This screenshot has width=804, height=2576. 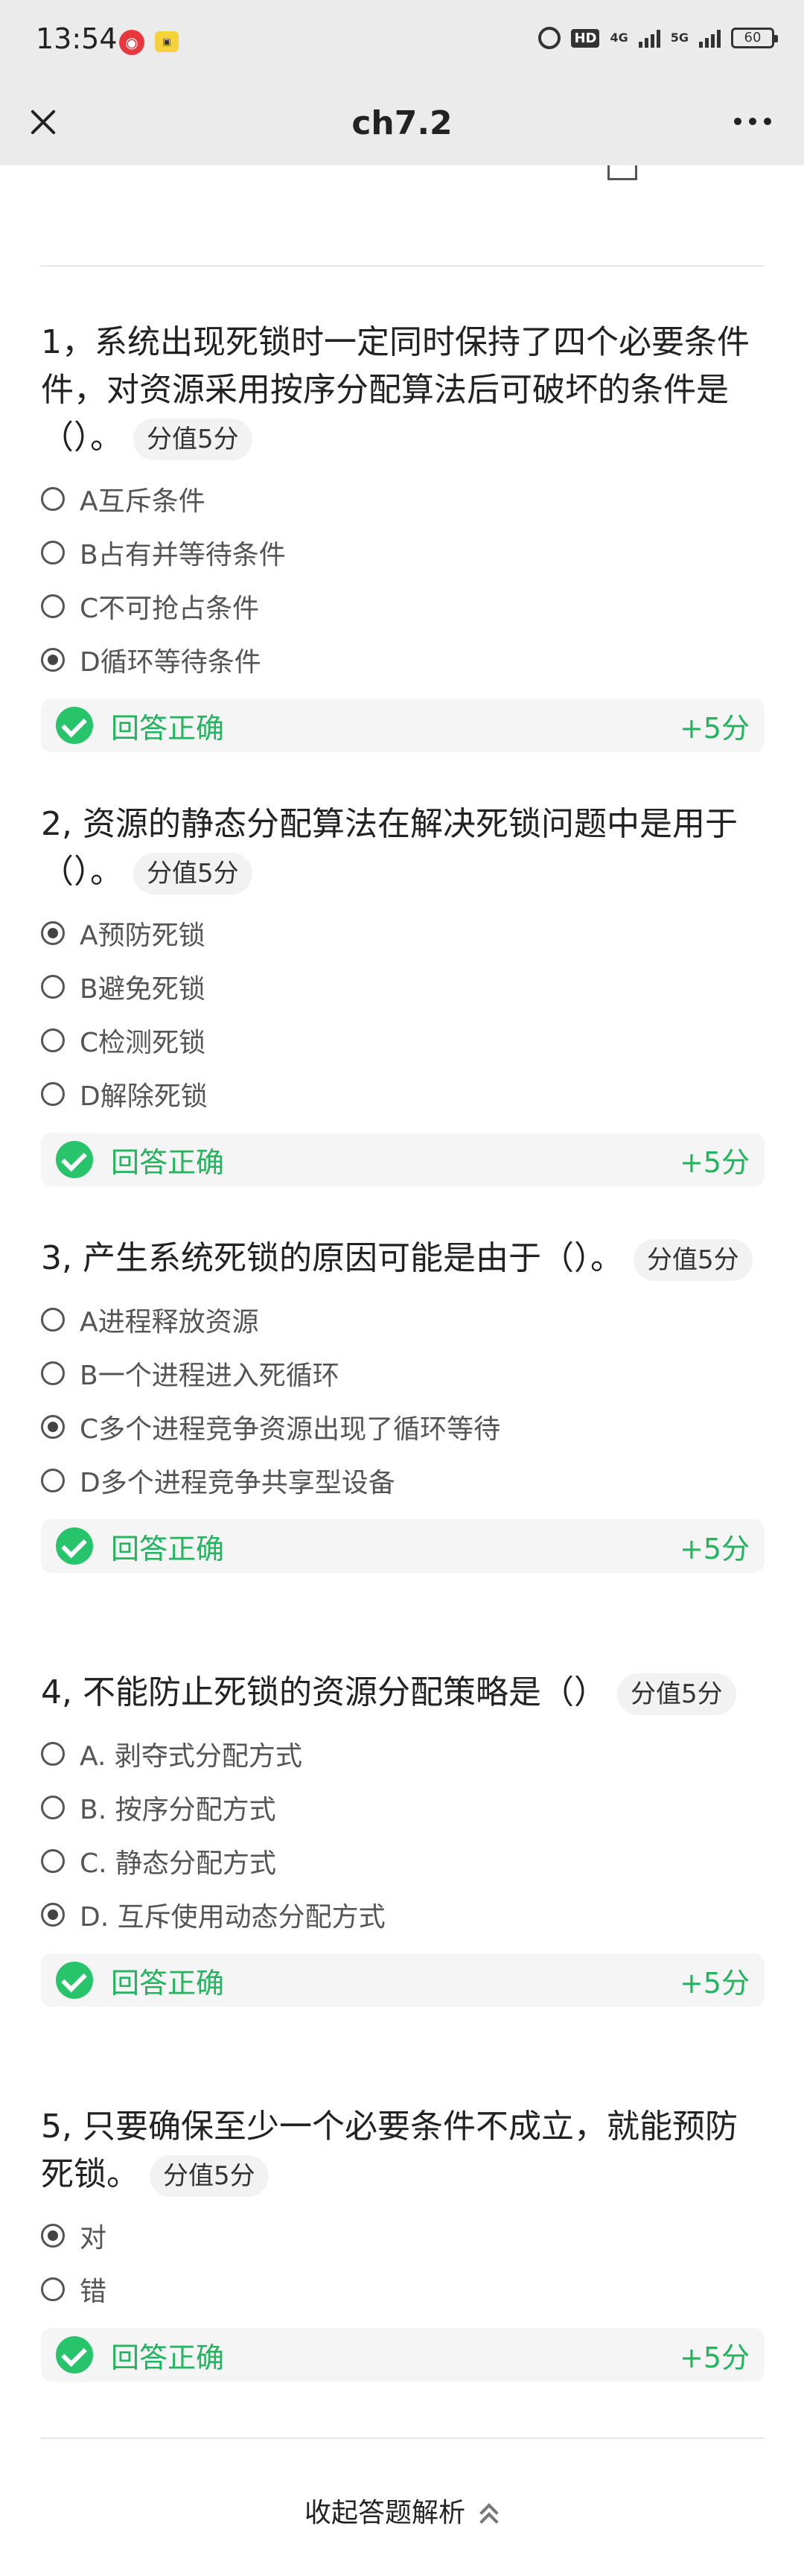 I want to click on question-title: 3, 产生系统死锁的原因可能是由于（）。 分值5分, so click(x=403, y=1258).